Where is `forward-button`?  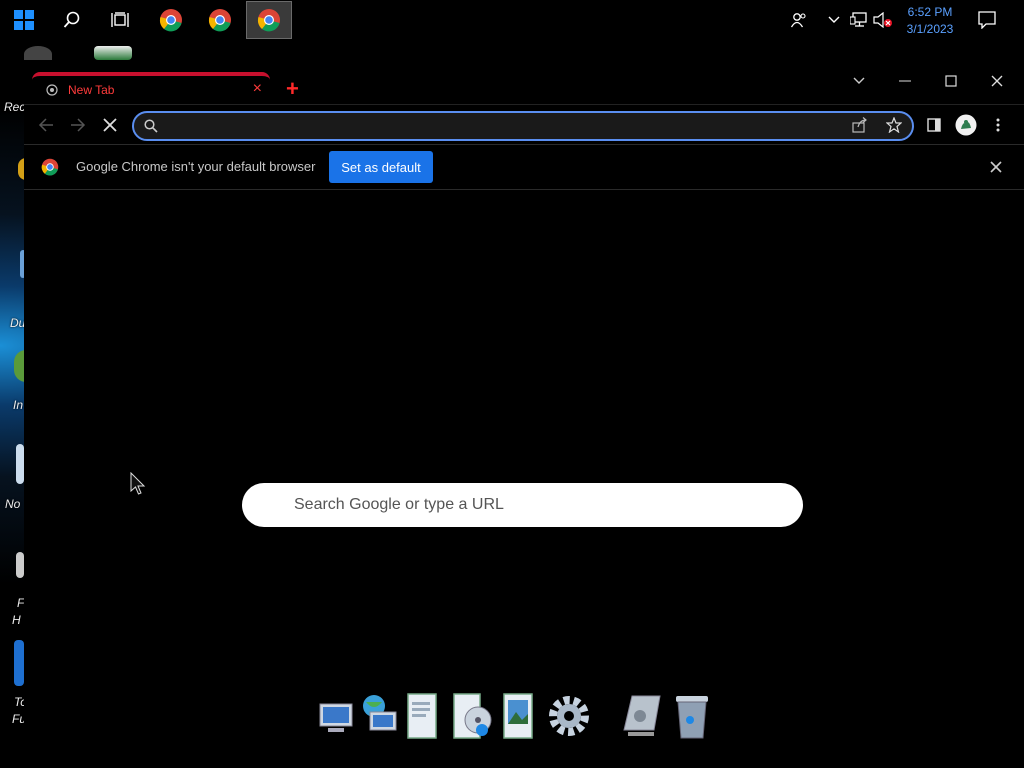
forward-button is located at coordinates (78, 125).